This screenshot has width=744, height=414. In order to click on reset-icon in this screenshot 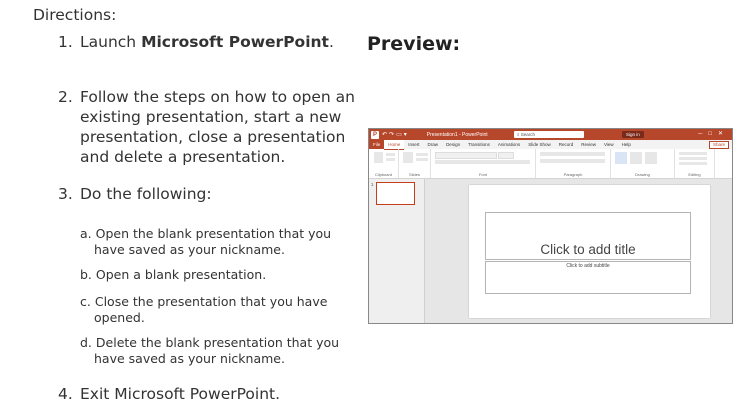, I will do `click(422, 159)`.